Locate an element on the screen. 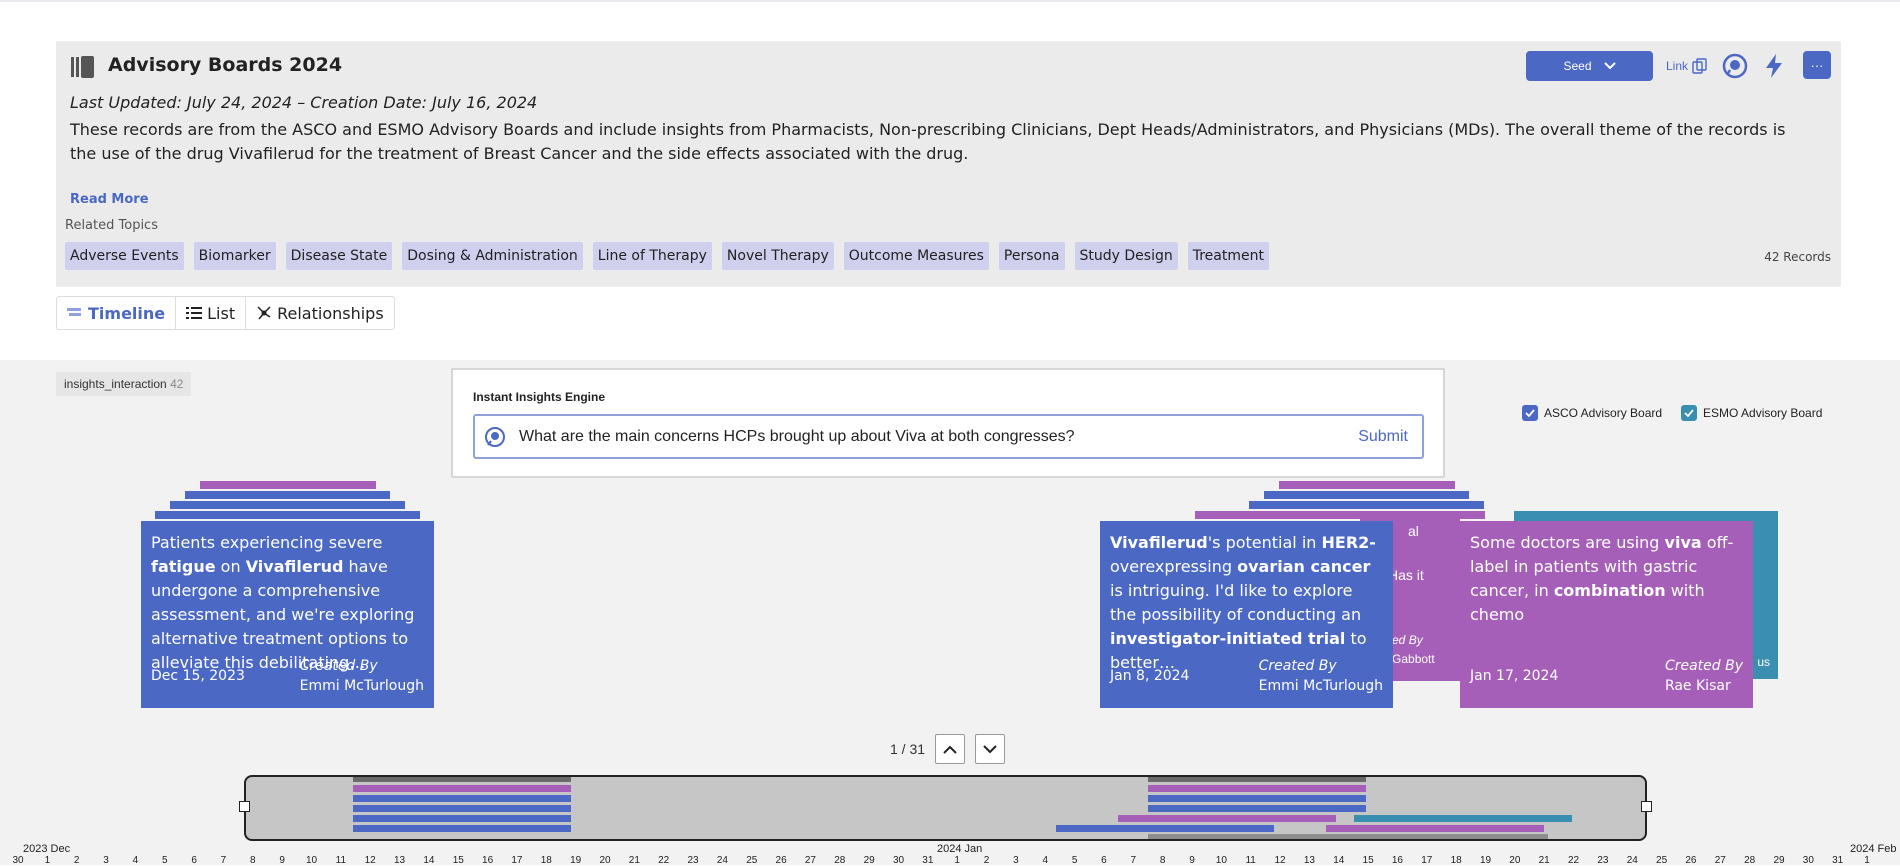 The width and height of the screenshot is (1900, 866). records-count: 42 Records is located at coordinates (1797, 257).